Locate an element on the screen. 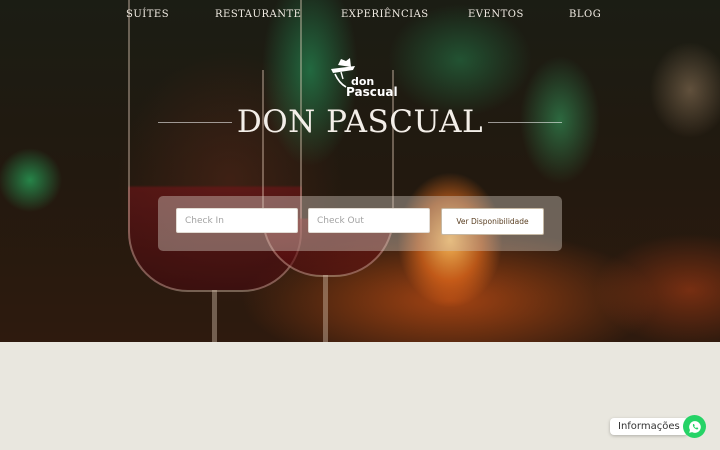 This screenshot has width=720, height=450. whatsapp-icon is located at coordinates (694, 426).